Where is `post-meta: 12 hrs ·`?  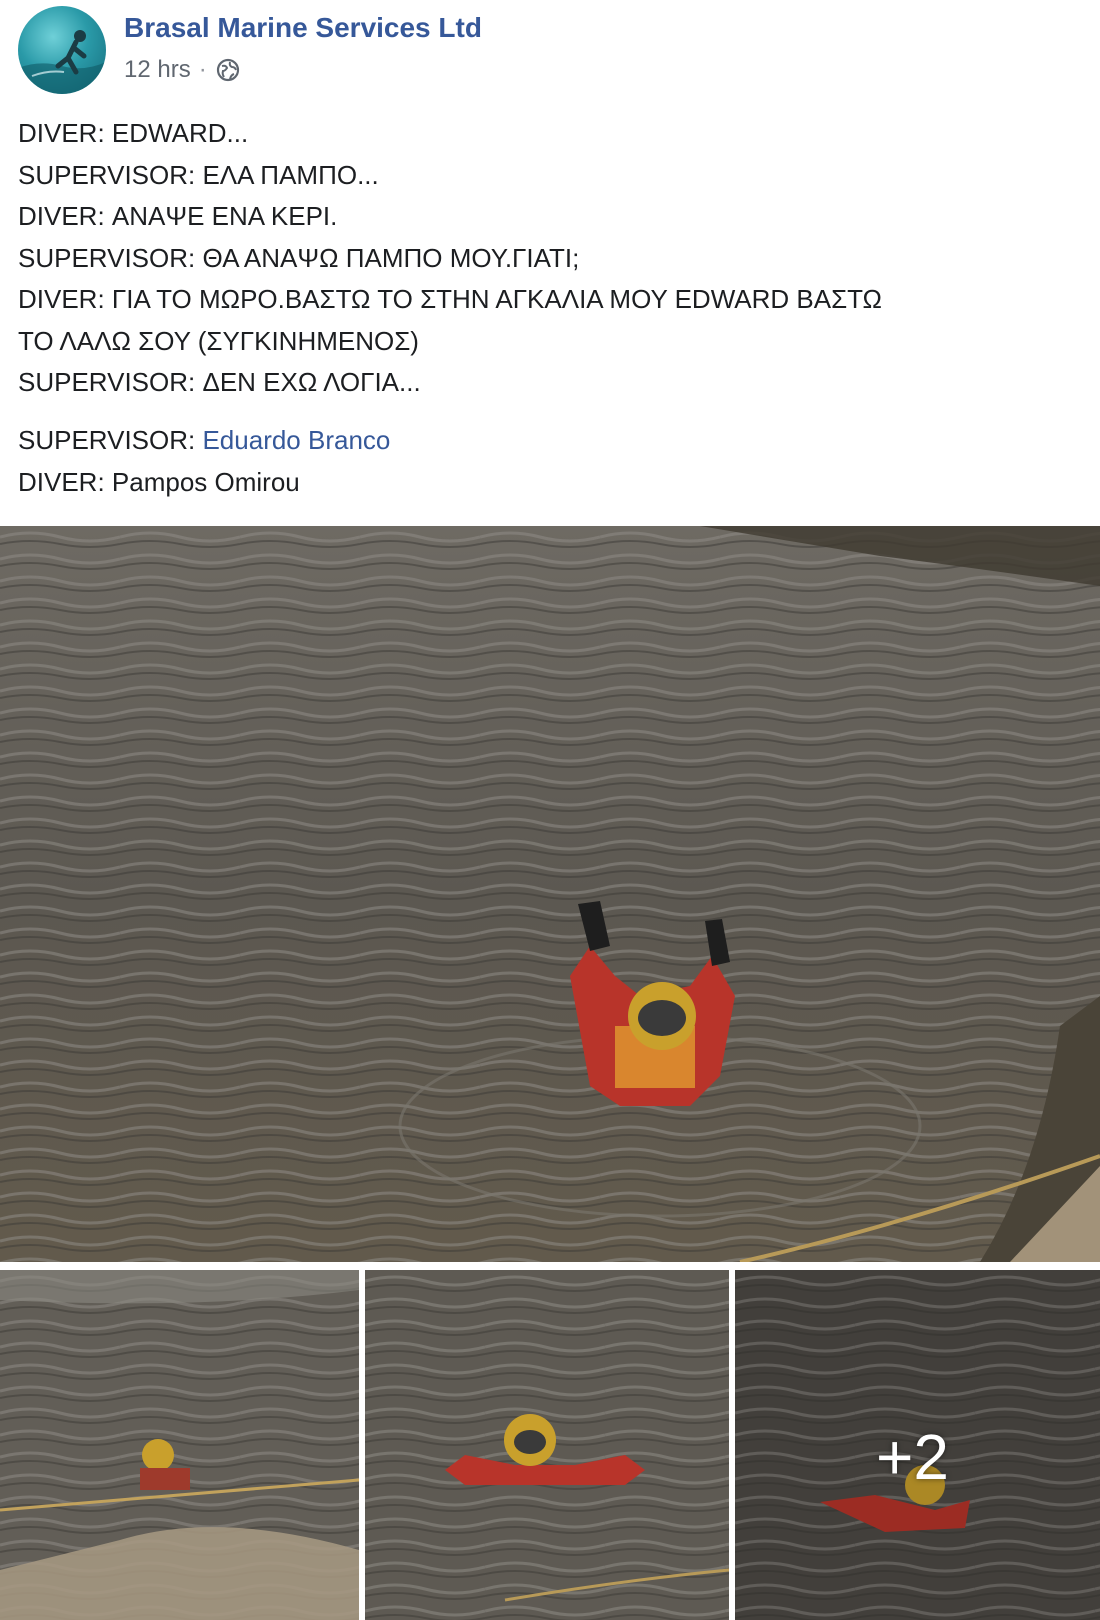
post-meta: 12 hrs · is located at coordinates (182, 70).